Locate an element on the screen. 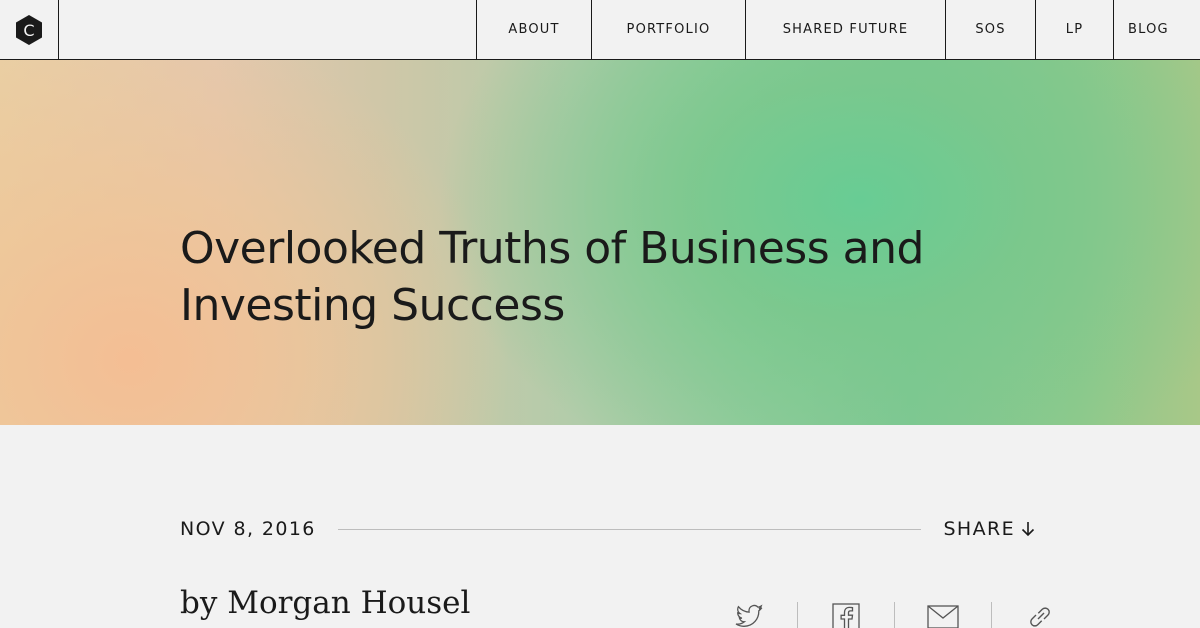  share-label: SHARE is located at coordinates (979, 529).